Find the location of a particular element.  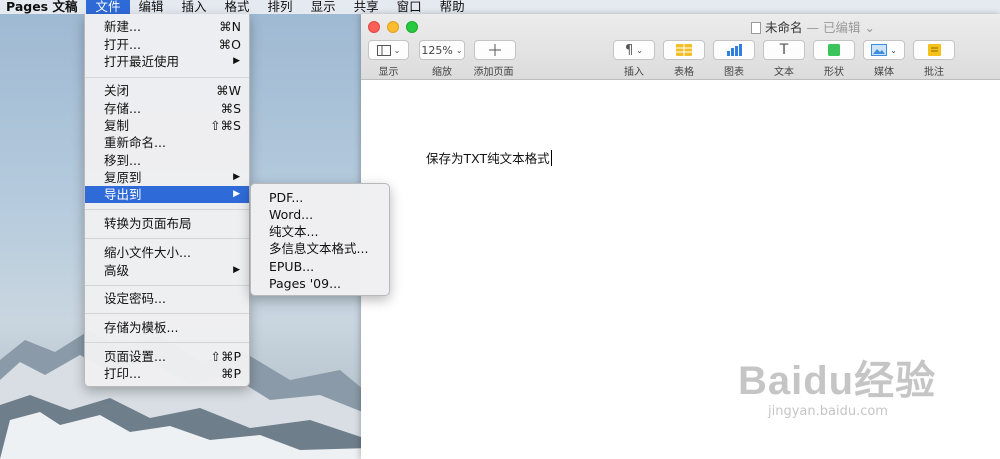

menu-arrange: 排列 is located at coordinates (280, 7).